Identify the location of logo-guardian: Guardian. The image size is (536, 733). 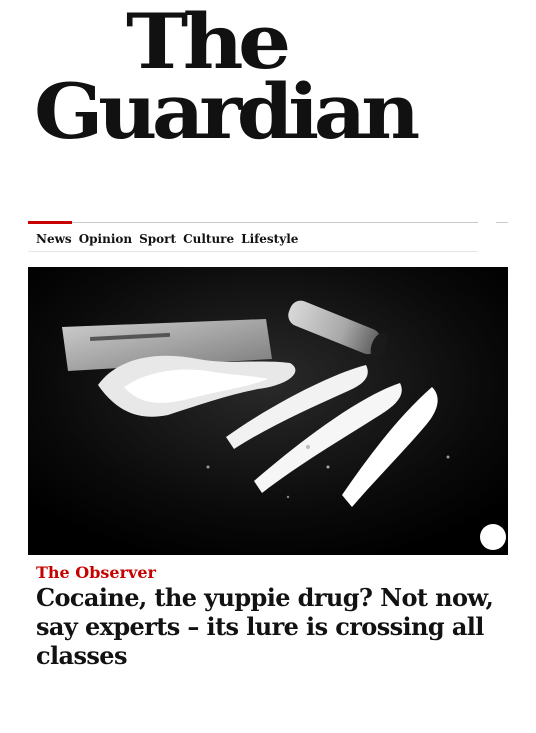
(227, 111).